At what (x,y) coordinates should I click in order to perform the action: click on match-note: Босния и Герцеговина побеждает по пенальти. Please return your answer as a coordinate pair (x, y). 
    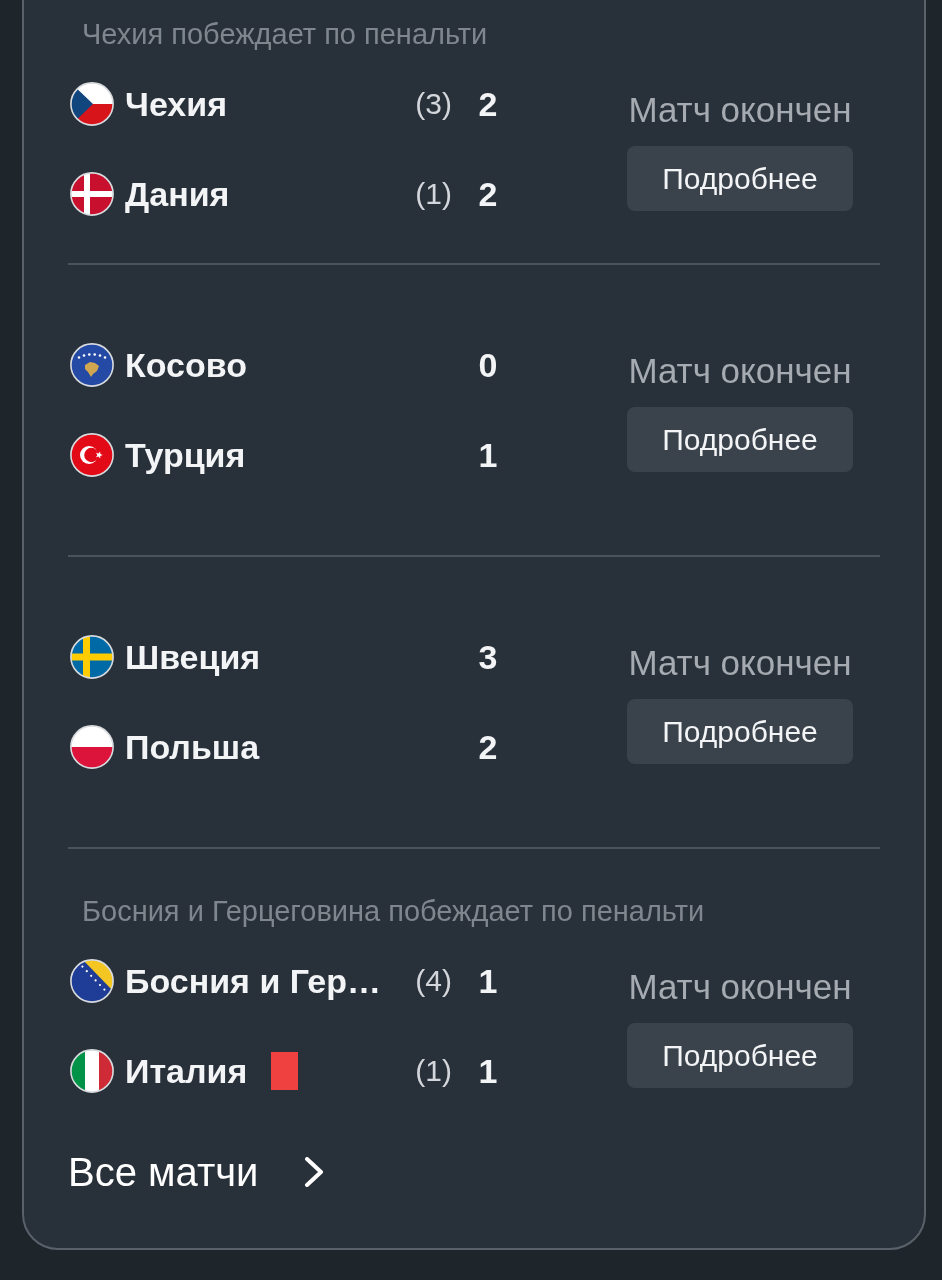
    Looking at the image, I should click on (393, 911).